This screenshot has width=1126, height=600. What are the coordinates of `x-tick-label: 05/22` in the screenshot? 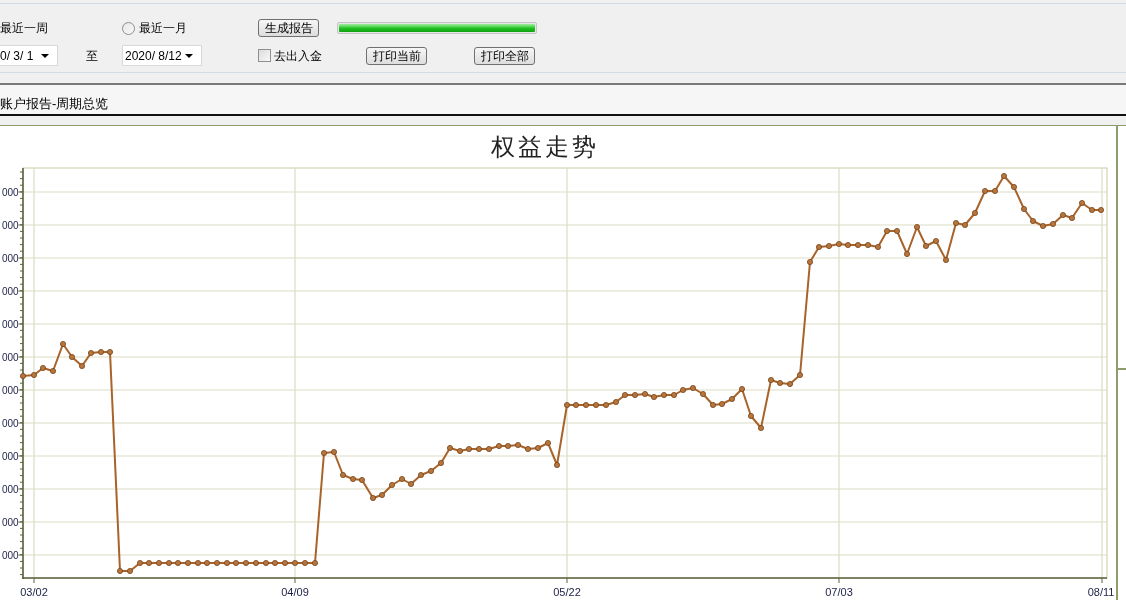 It's located at (567, 592).